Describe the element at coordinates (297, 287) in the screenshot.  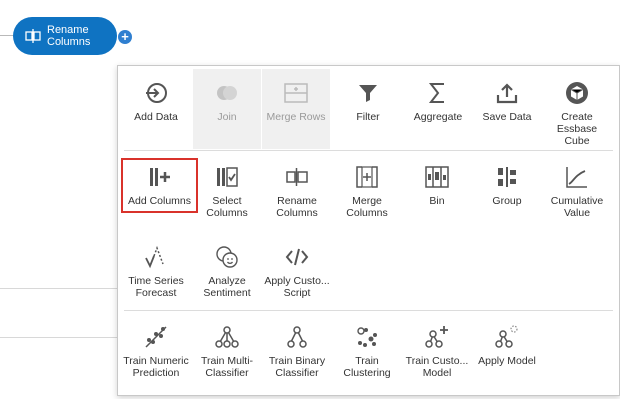
I see `menu-item-label: Apply Custo... Script` at that location.